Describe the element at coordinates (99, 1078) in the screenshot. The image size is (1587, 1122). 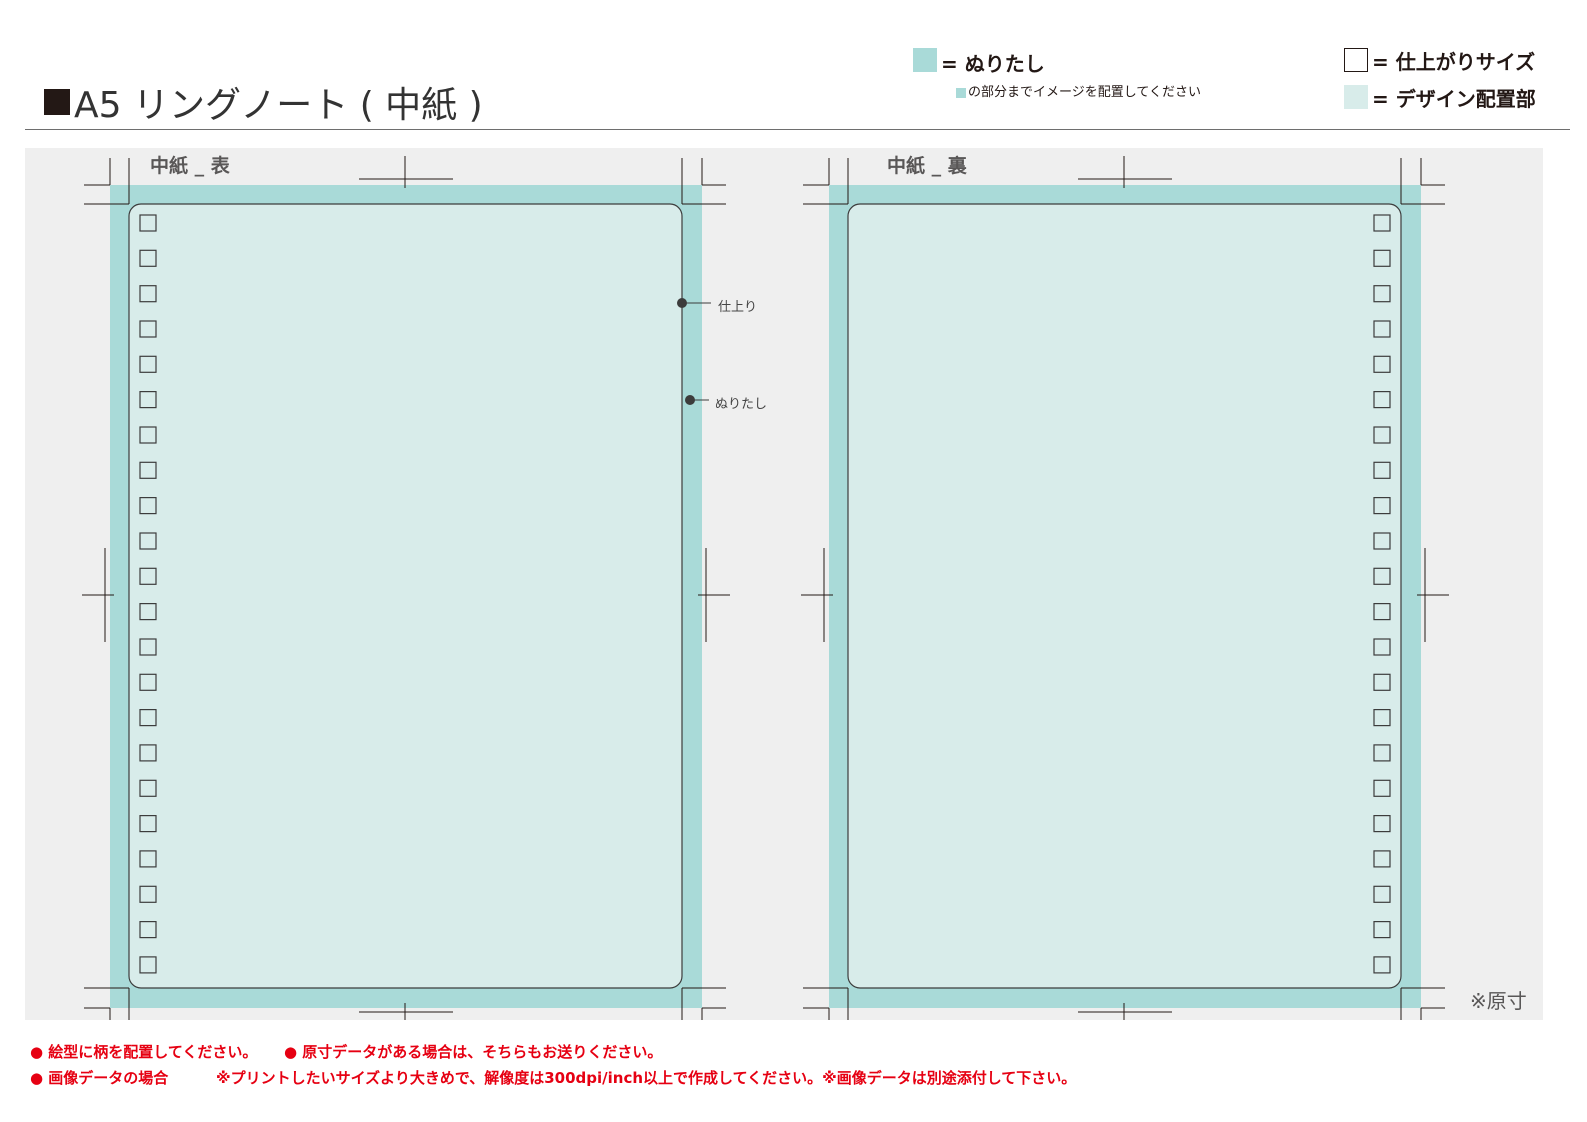
I see `note-image-data: ● 画像データの場合` at that location.